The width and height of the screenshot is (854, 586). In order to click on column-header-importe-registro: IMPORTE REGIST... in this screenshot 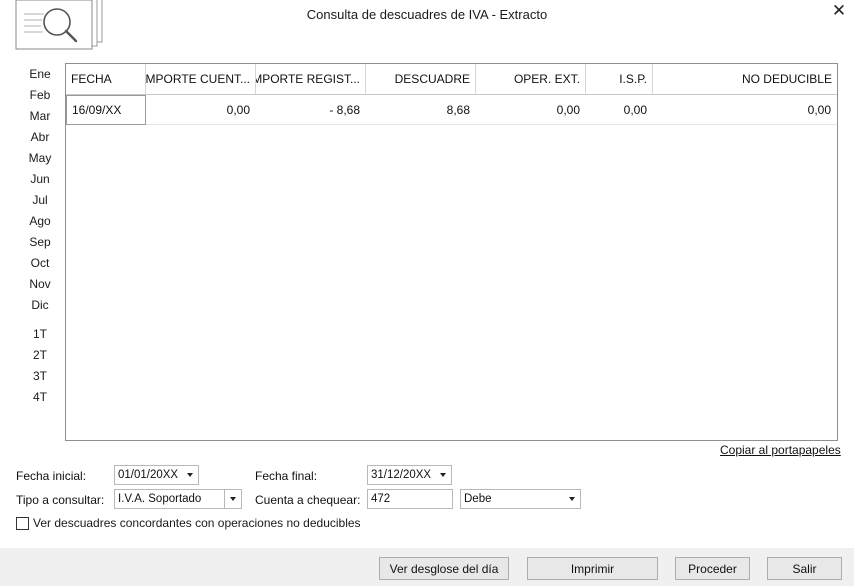, I will do `click(311, 79)`.